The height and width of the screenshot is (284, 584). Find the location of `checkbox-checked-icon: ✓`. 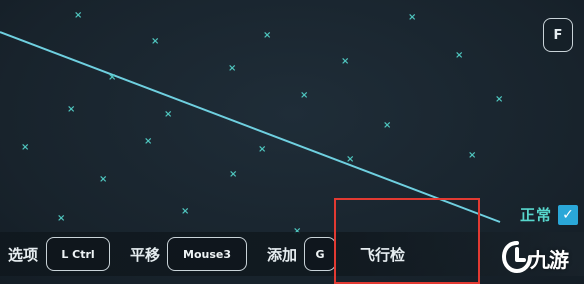

checkbox-checked-icon: ✓ is located at coordinates (568, 214).